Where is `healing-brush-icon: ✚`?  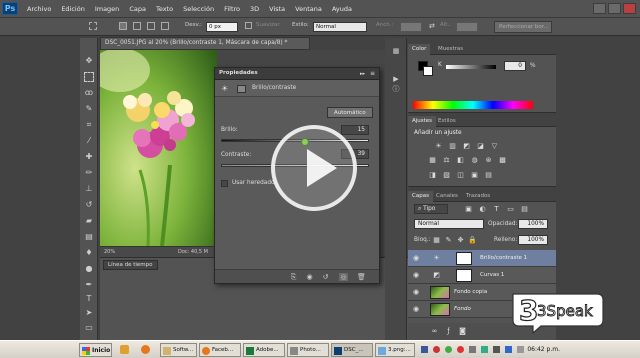 healing-brush-icon: ✚ is located at coordinates (89, 157).